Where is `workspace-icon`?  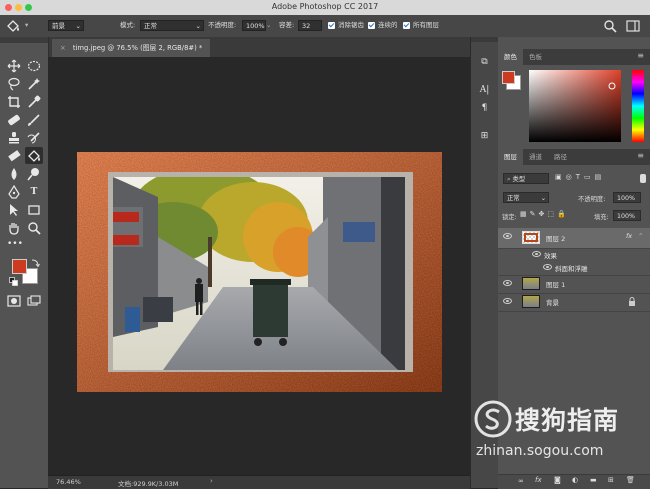 workspace-icon is located at coordinates (634, 26).